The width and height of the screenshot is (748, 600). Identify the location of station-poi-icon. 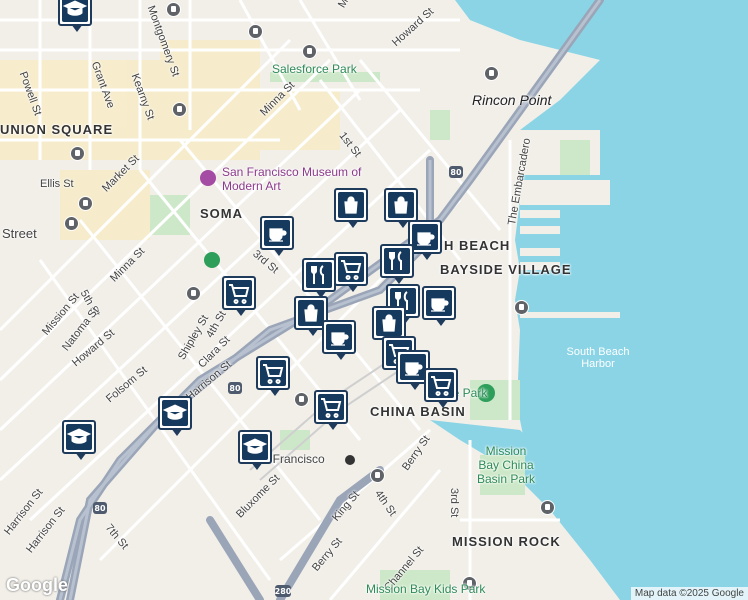
(350, 460).